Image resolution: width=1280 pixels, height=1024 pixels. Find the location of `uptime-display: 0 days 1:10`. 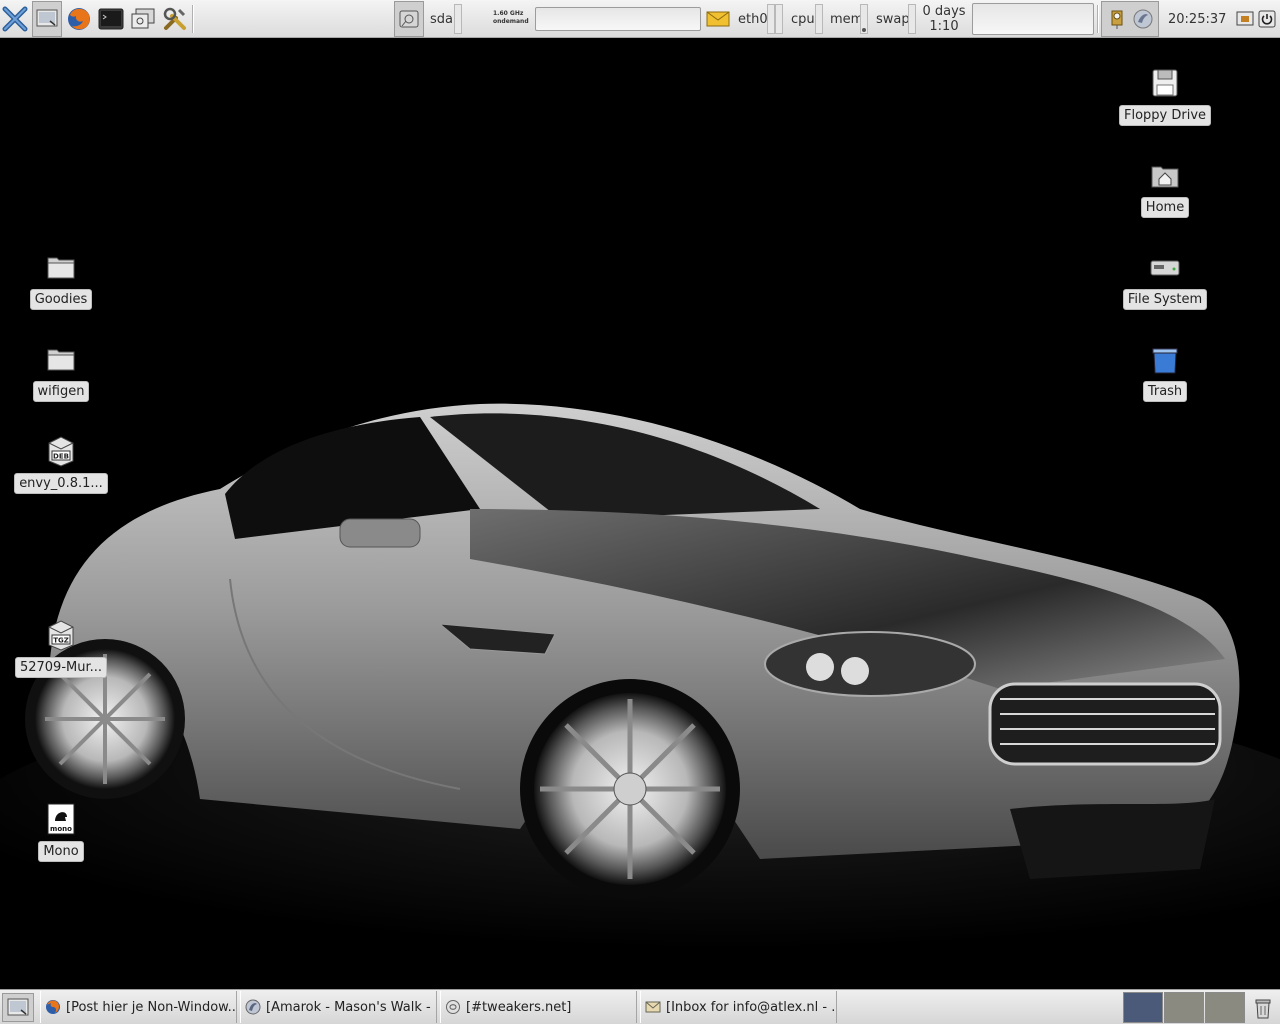

uptime-display: 0 days 1:10 is located at coordinates (944, 19).